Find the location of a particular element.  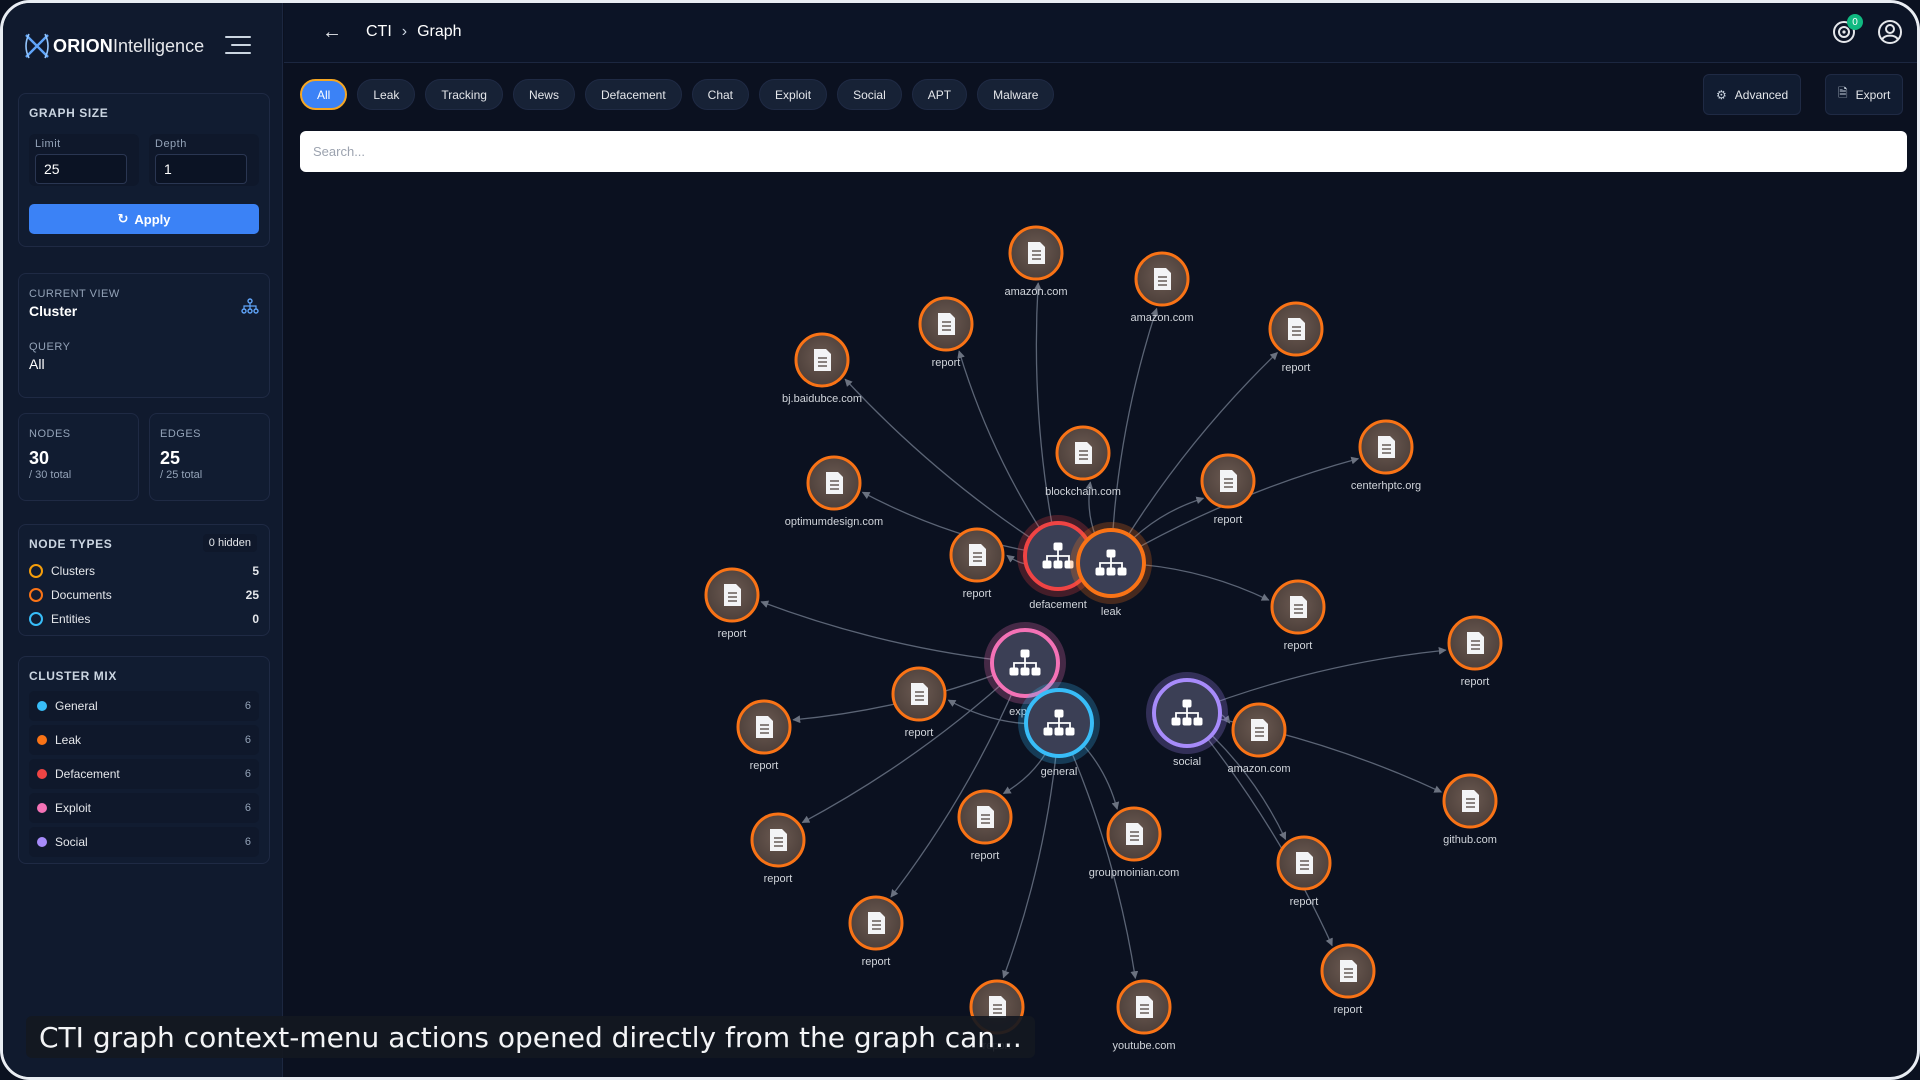

document-node-label: bj.baidubce.com is located at coordinates (822, 399).